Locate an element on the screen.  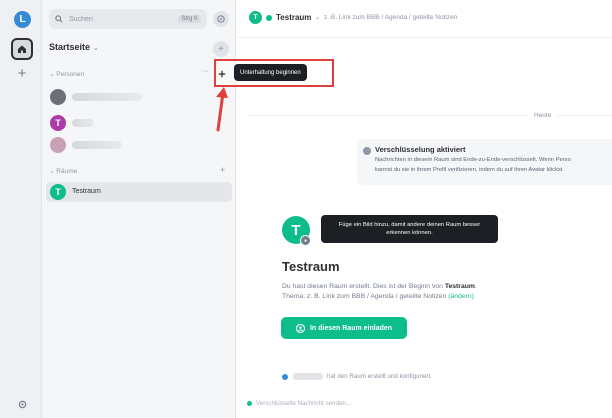
section-options-button: ··· is located at coordinates (205, 71).